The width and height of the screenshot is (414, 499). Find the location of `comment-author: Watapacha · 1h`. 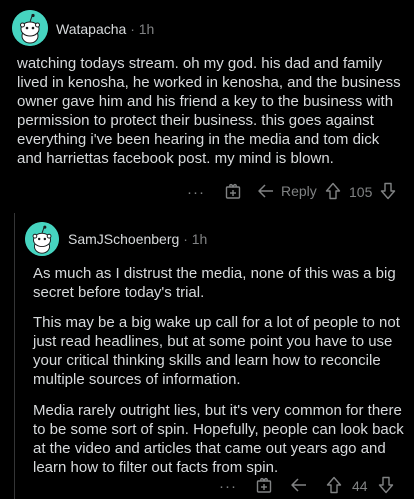

comment-author: Watapacha · 1h is located at coordinates (105, 29).